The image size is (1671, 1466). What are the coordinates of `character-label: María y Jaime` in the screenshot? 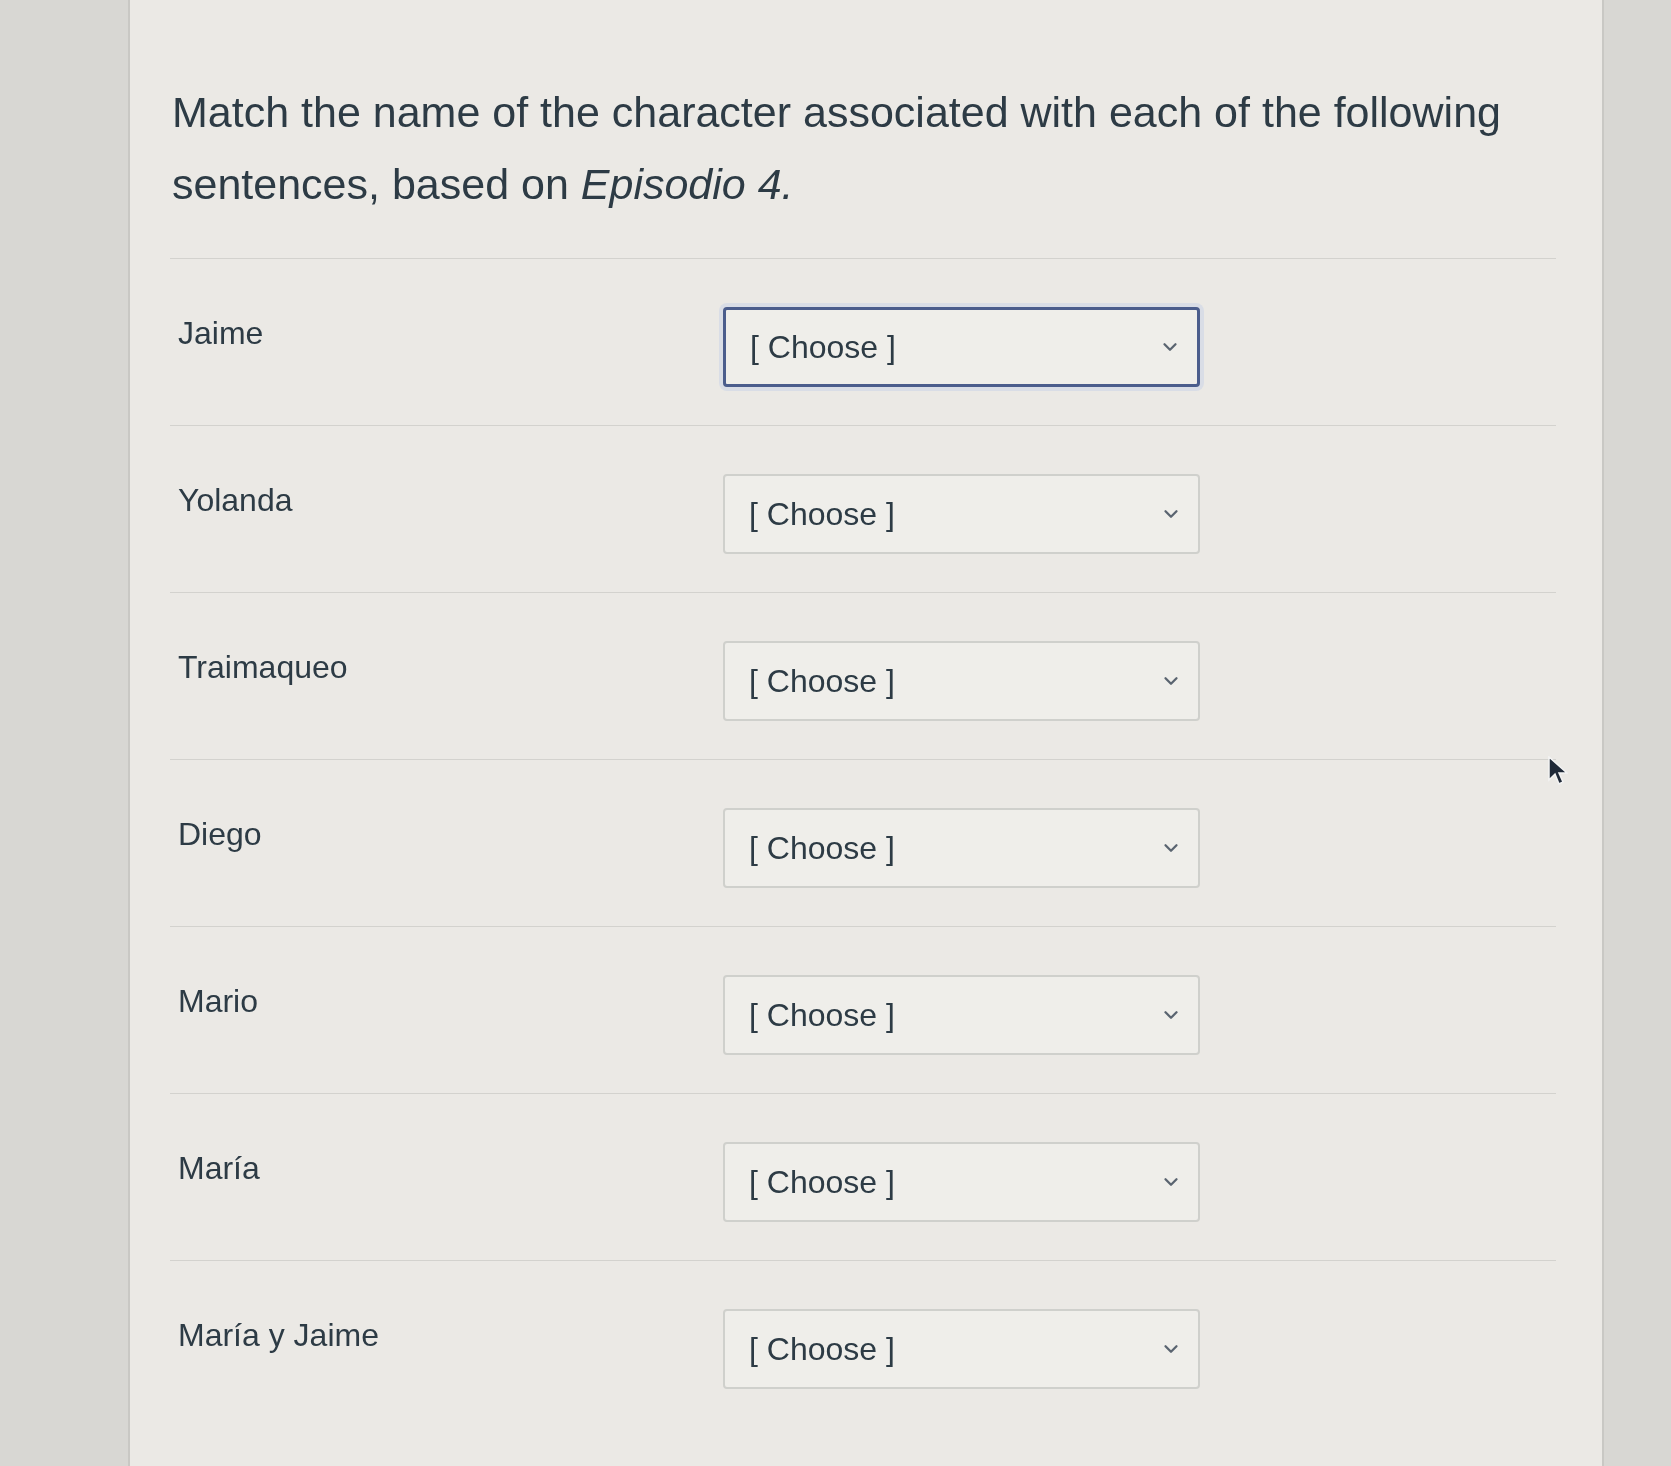 It's located at (279, 1335).